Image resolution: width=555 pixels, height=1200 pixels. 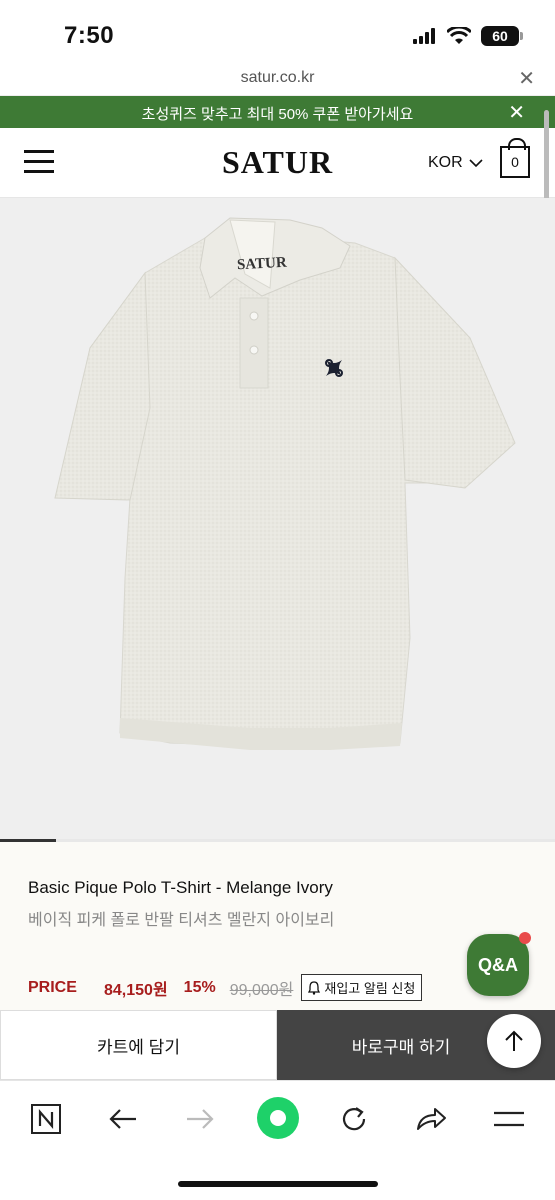 What do you see at coordinates (46, 1119) in the screenshot?
I see `naver-home-icon` at bounding box center [46, 1119].